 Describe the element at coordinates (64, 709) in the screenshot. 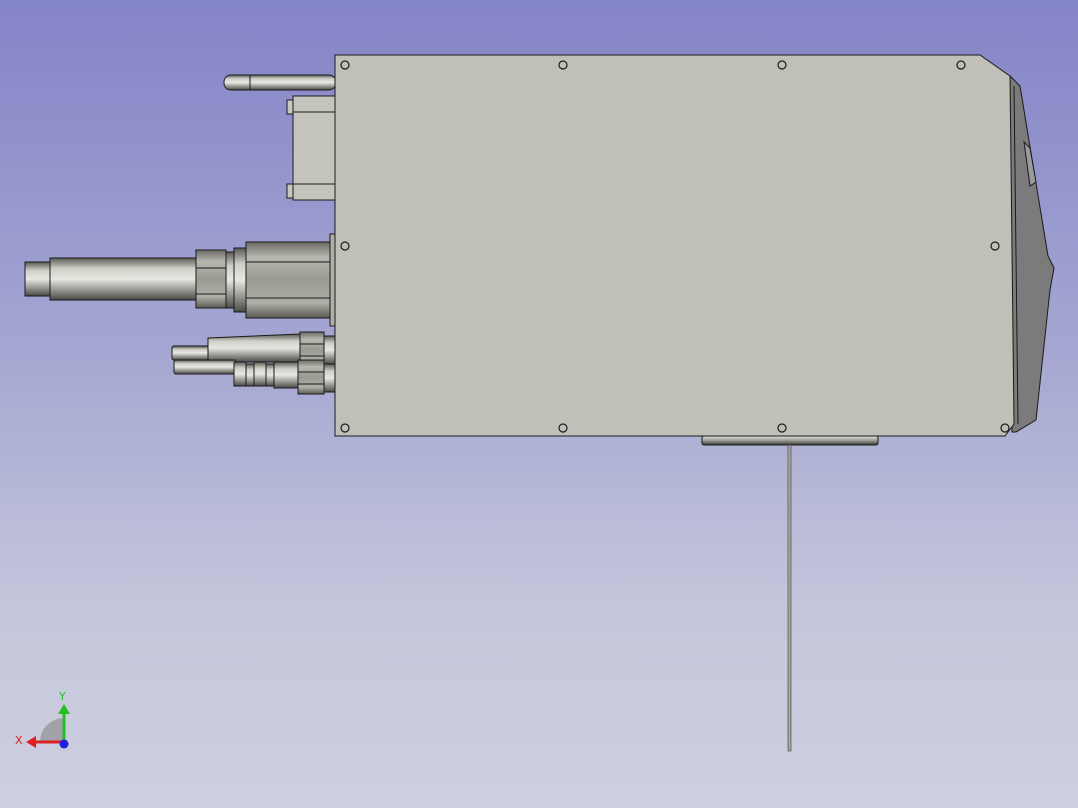

I see `y-arrow-icon` at that location.